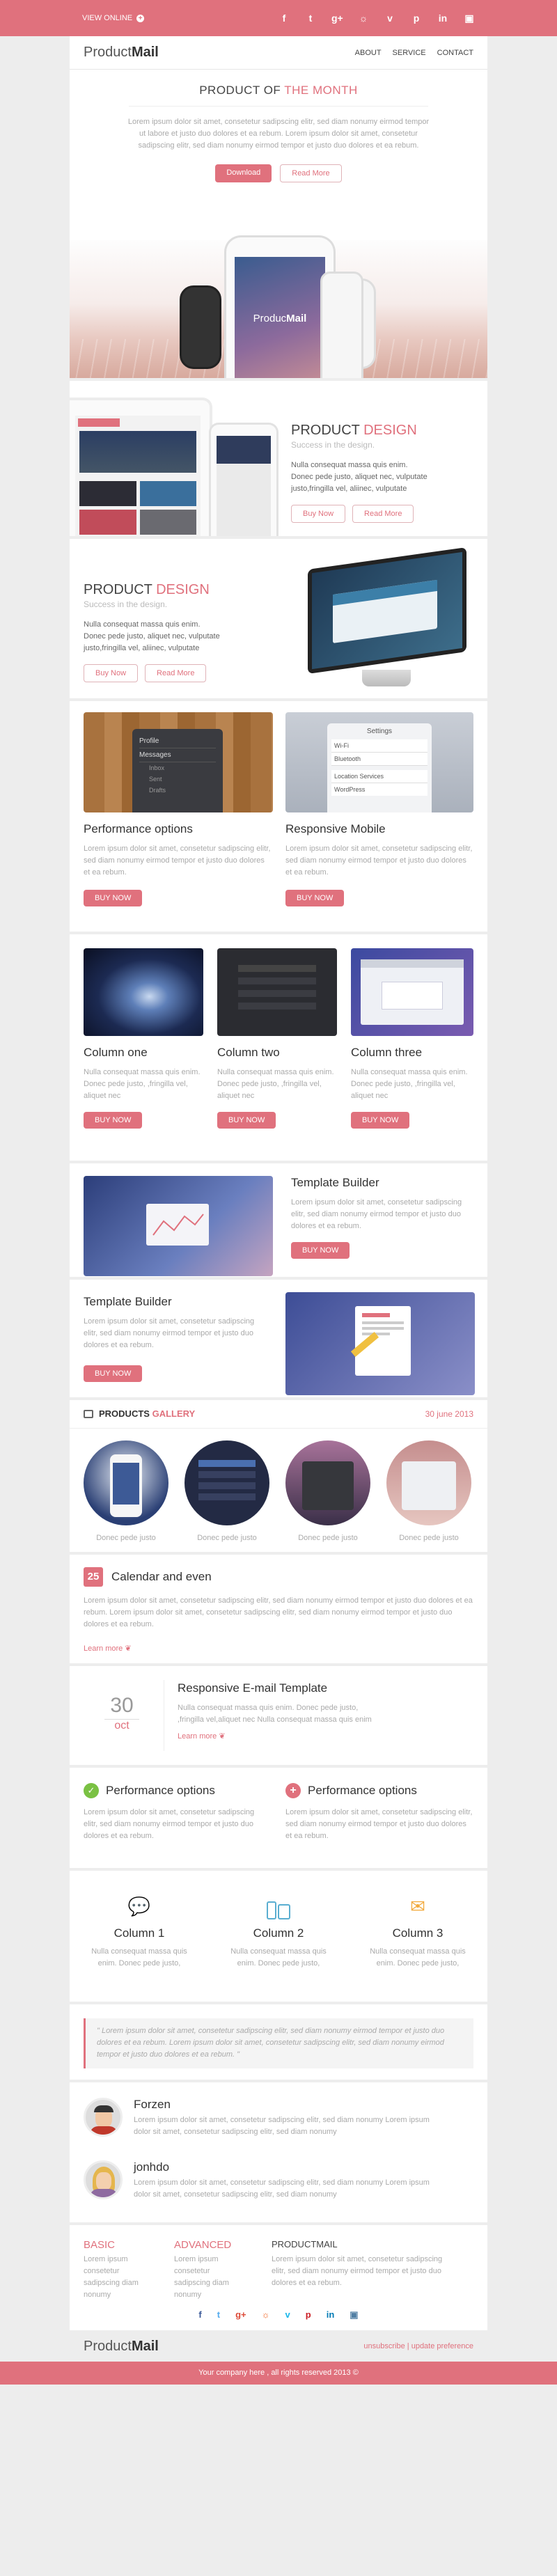  Describe the element at coordinates (455, 53) in the screenshot. I see `nav-contact: CONTACT` at that location.